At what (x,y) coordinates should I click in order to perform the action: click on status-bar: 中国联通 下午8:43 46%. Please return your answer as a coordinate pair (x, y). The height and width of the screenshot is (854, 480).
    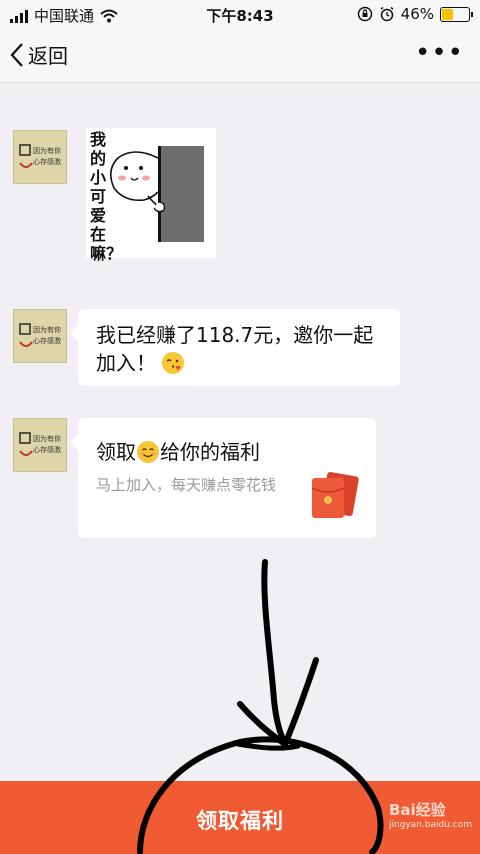
    Looking at the image, I should click on (240, 14).